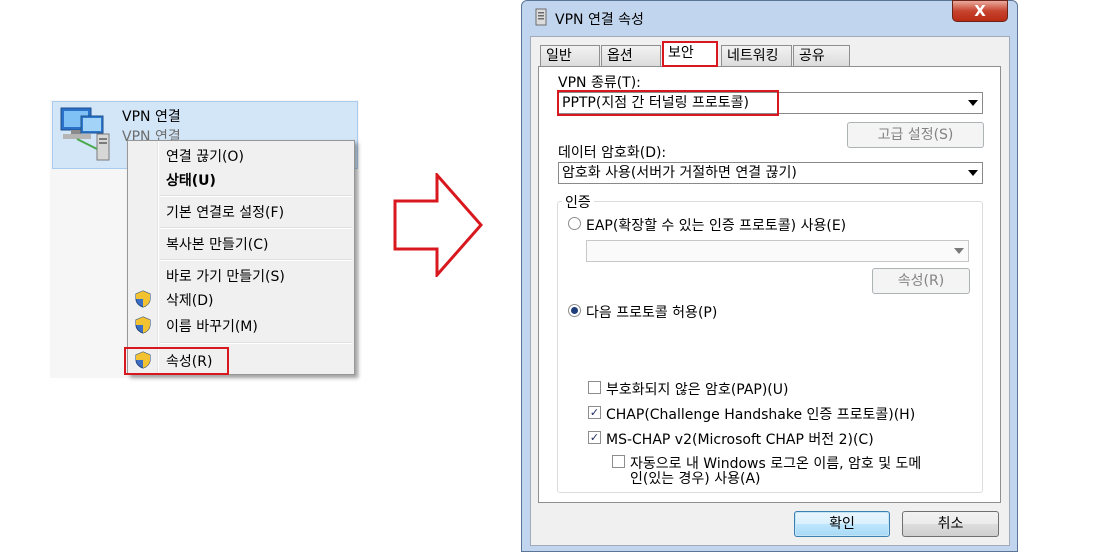 The height and width of the screenshot is (556, 1096). What do you see at coordinates (612, 153) in the screenshot?
I see `encryption-label: 데이터 암호화(D):` at bounding box center [612, 153].